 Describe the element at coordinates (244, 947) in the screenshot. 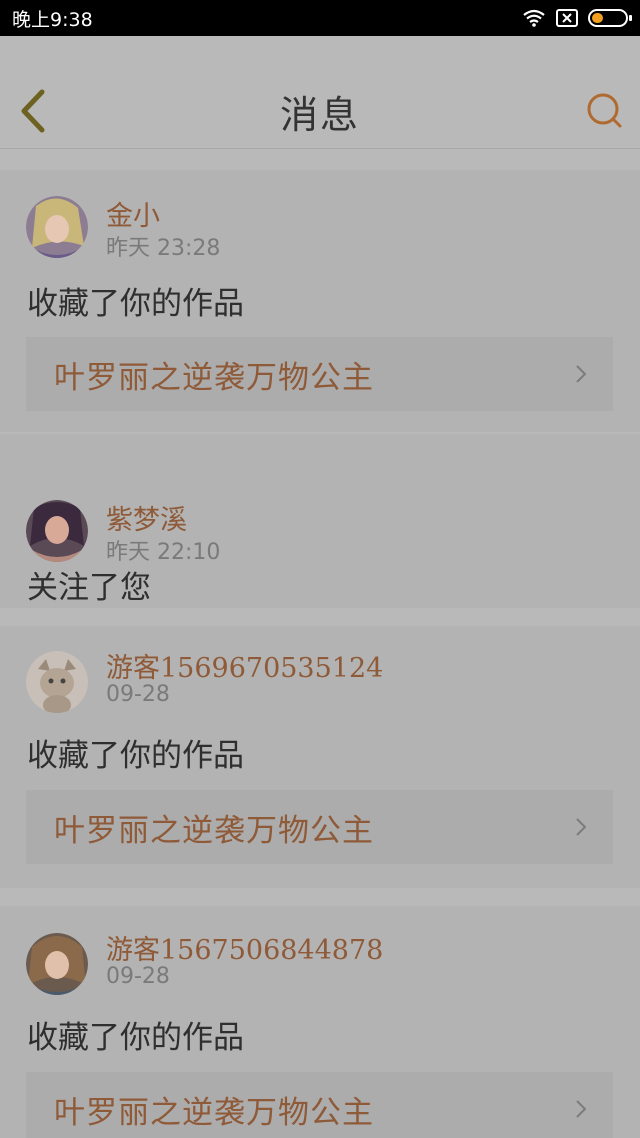

I see `username: 游客1567506844878` at that location.